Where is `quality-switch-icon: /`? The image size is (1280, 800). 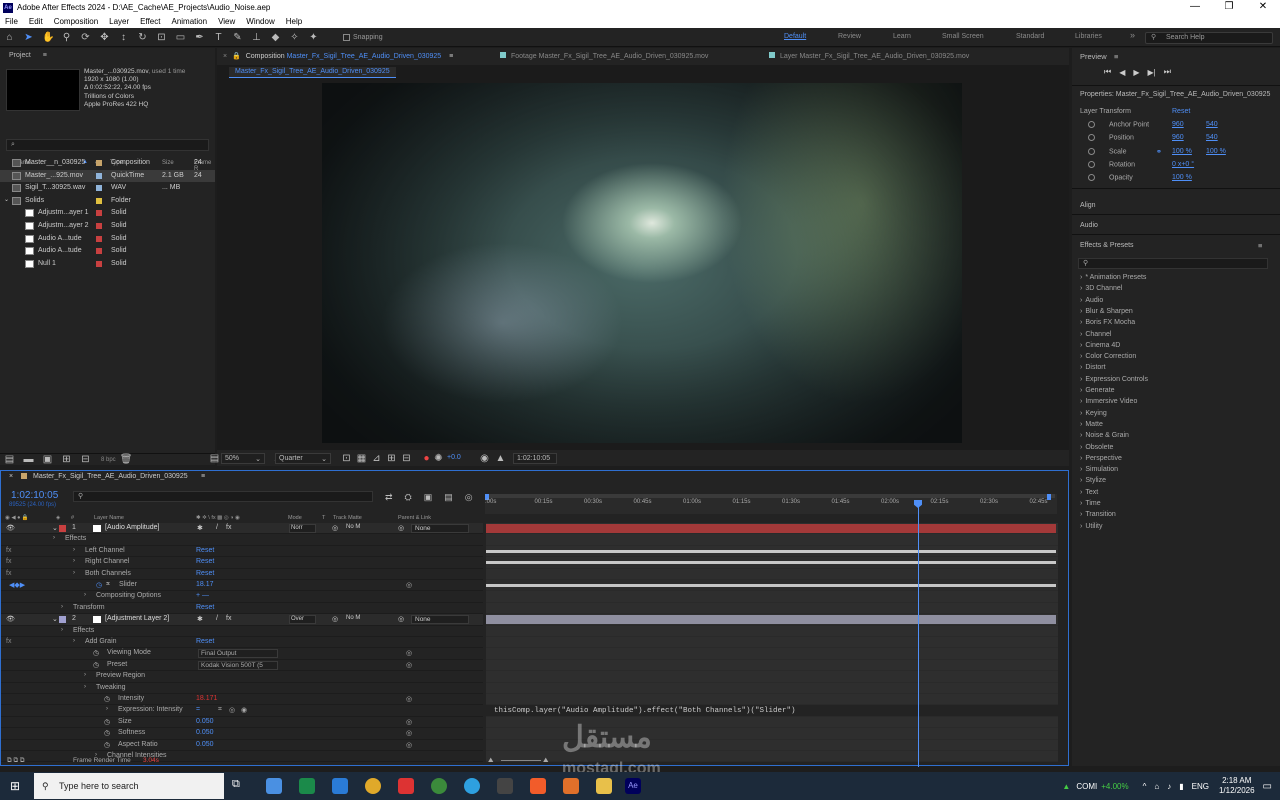
quality-switch-icon: / is located at coordinates (217, 618).